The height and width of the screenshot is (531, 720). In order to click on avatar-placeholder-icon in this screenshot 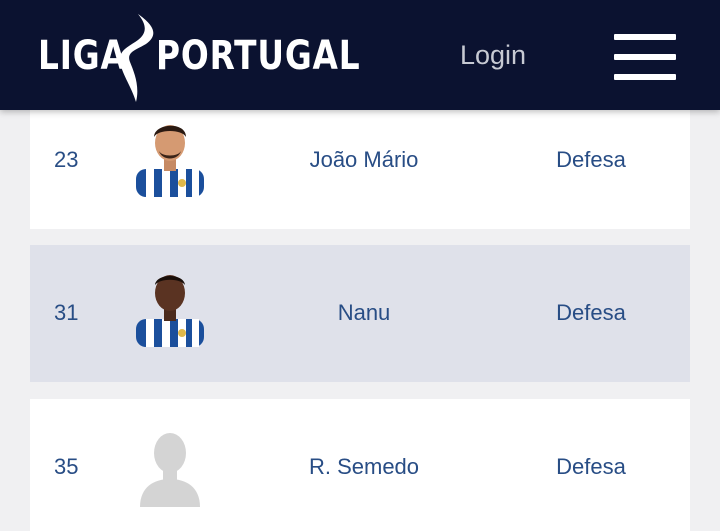, I will do `click(170, 470)`.